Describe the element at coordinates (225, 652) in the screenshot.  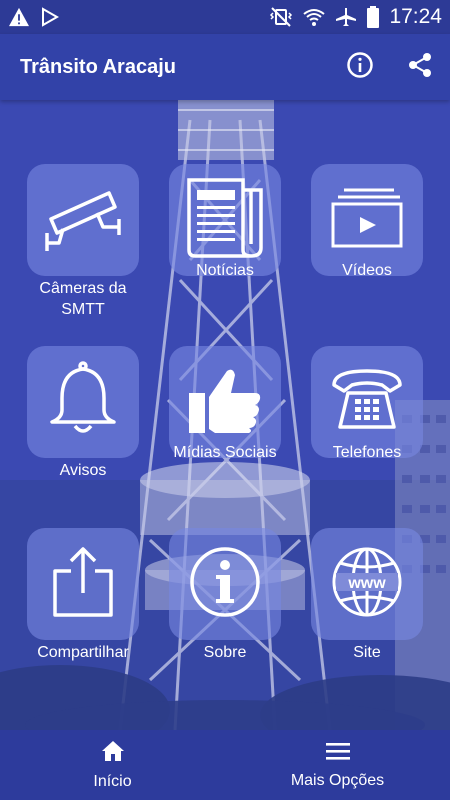
I see `tile-label: Sobre` at that location.